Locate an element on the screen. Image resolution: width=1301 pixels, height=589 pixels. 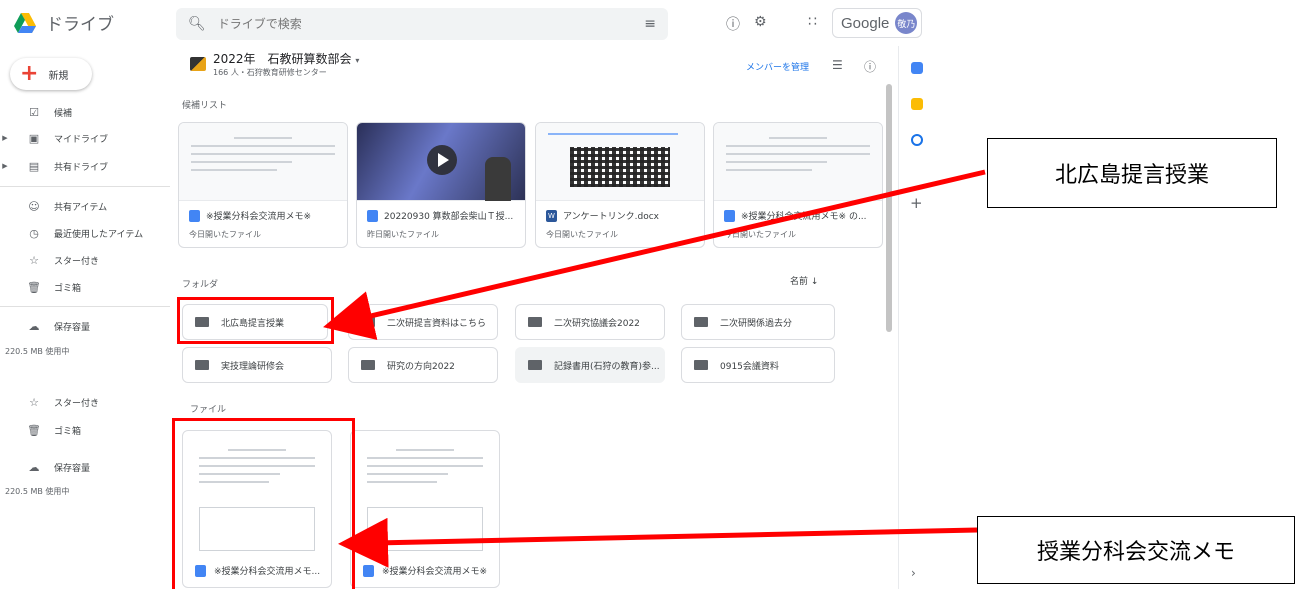
arrow-to-folder is located at coordinates (654, 255).